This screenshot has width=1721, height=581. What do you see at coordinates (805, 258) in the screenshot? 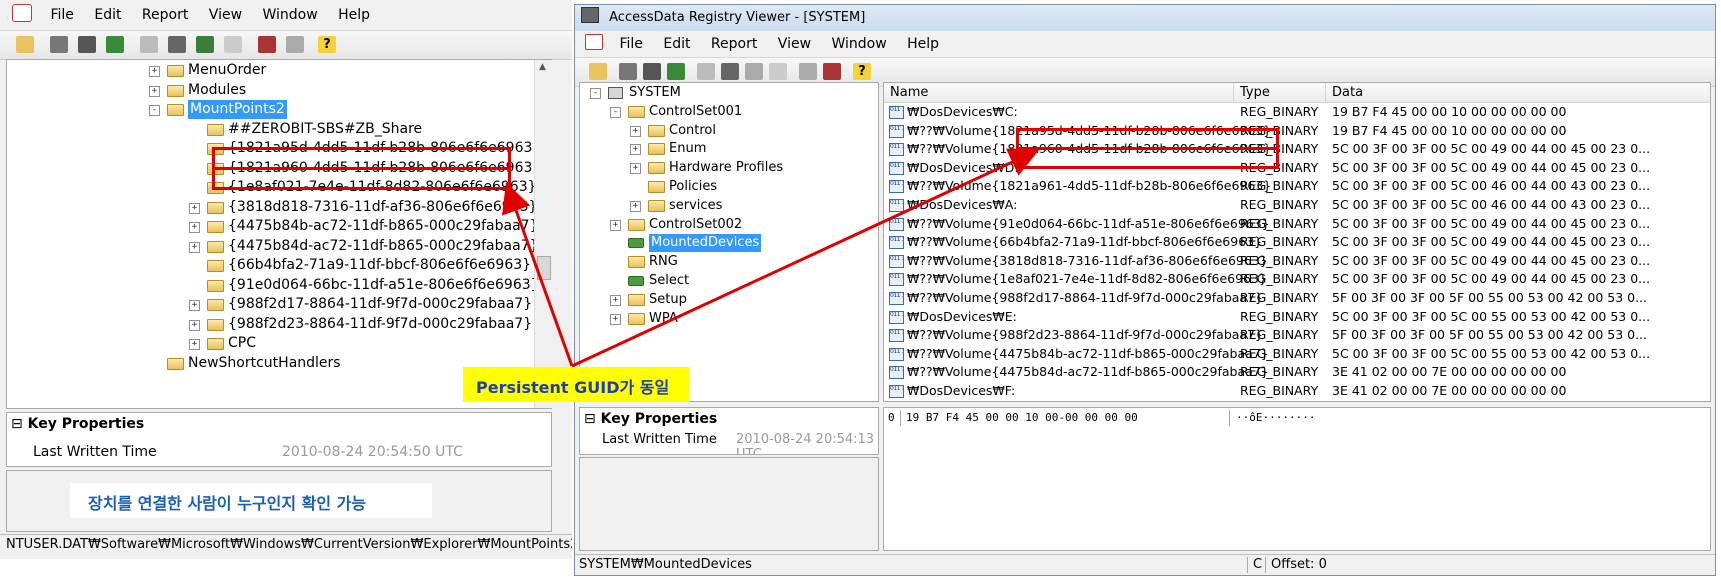
I see `arrow-to-right` at bounding box center [805, 258].